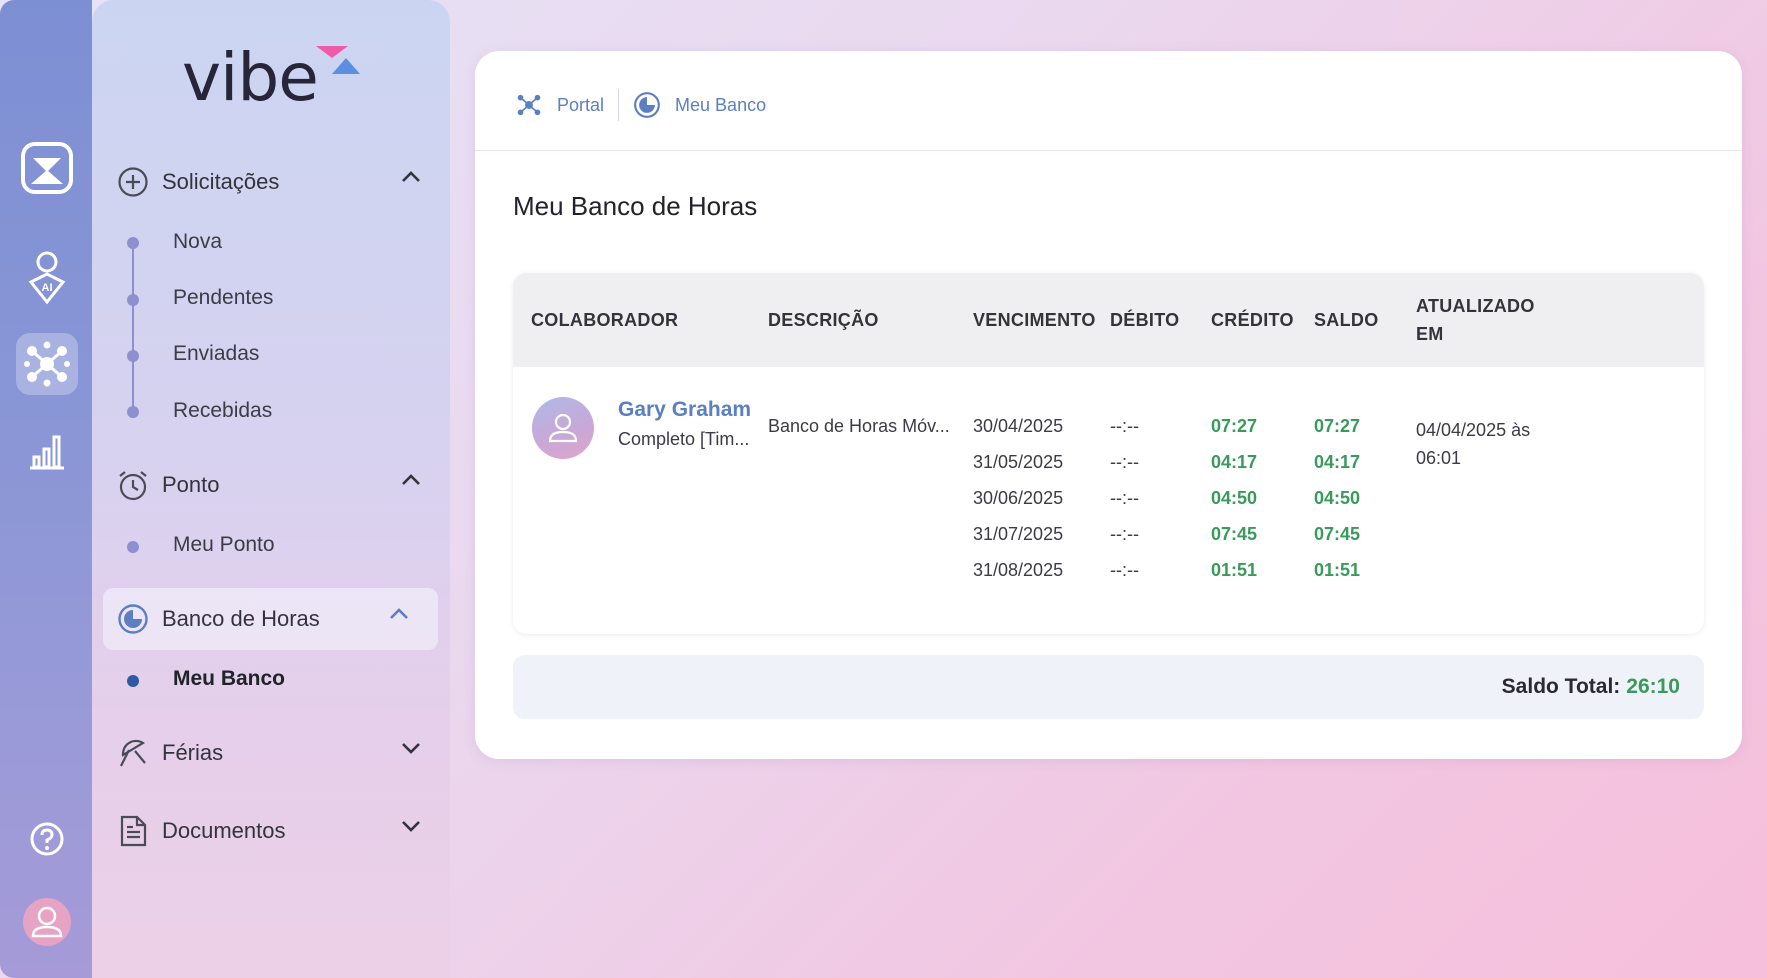 The height and width of the screenshot is (978, 1767). Describe the element at coordinates (46, 489) in the screenshot. I see `icon-rail: AI` at that location.